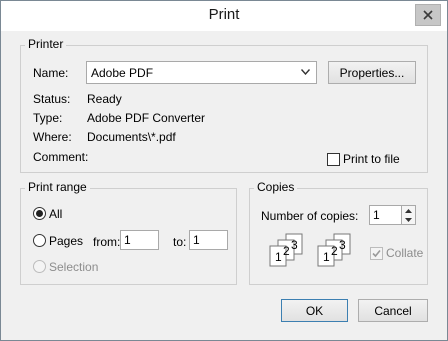 The width and height of the screenshot is (448, 341). I want to click on spin-down-button, so click(408, 219).